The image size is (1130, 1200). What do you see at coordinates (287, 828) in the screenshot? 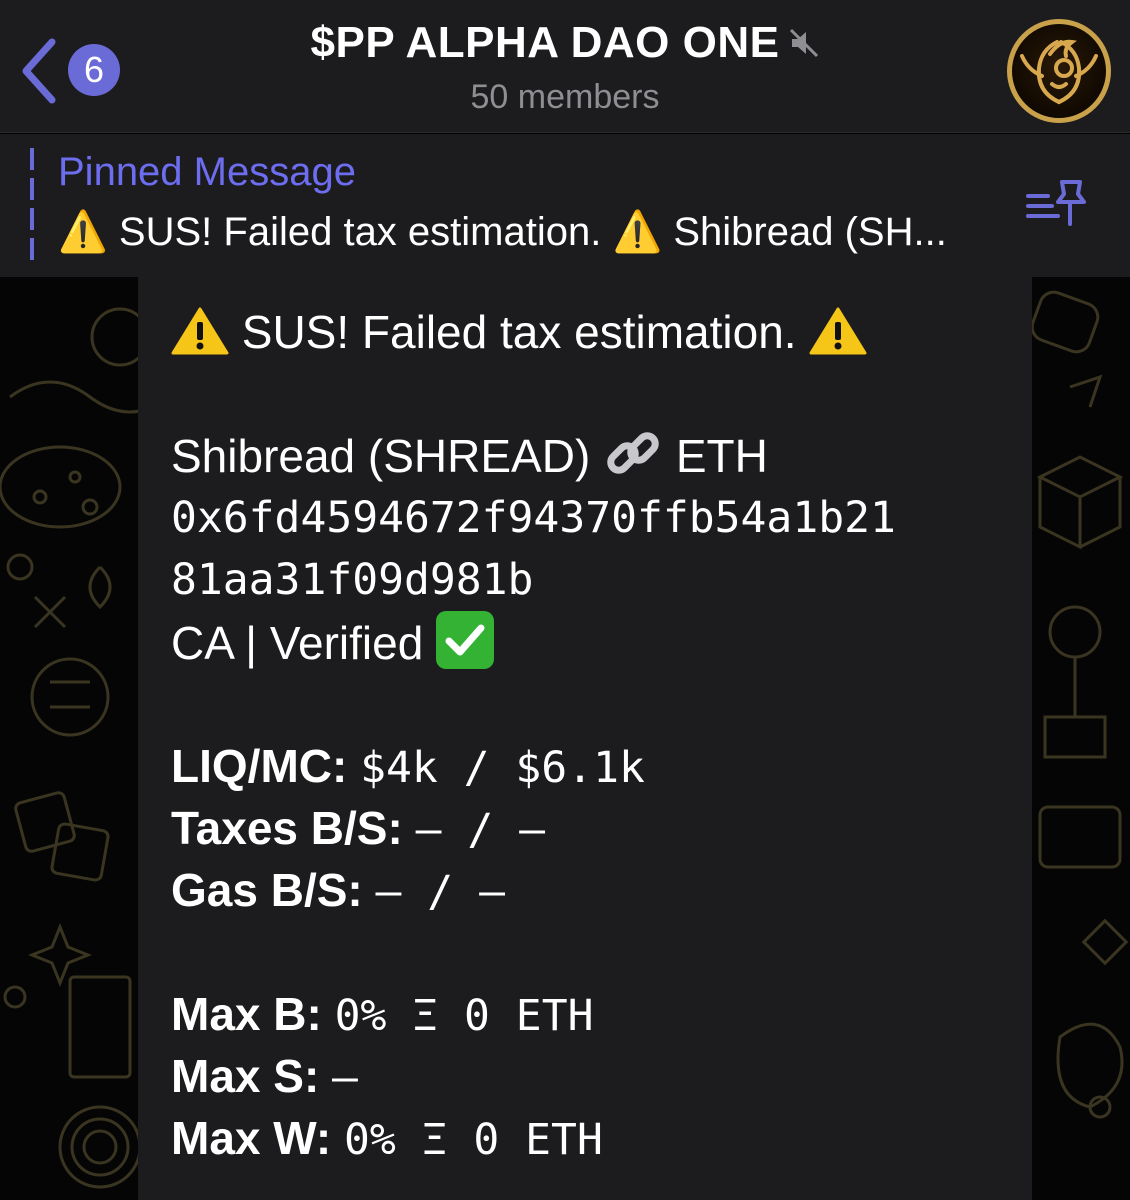
I see `taxes-label: Taxes B/S:` at bounding box center [287, 828].